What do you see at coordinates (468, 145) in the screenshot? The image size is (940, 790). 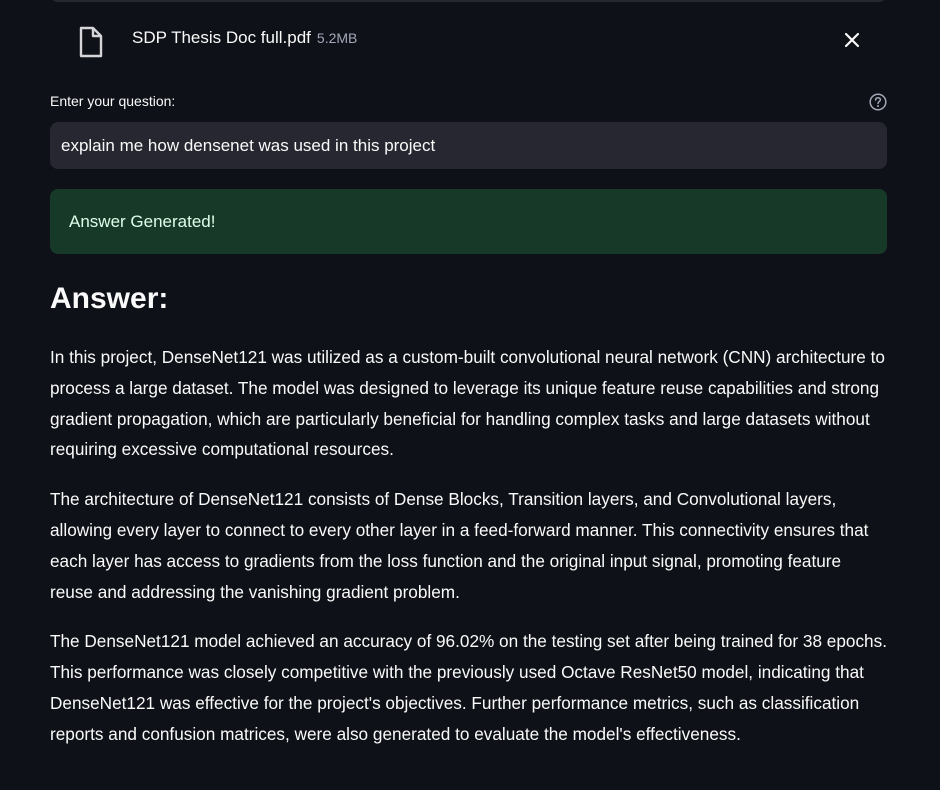 I see `question-input` at bounding box center [468, 145].